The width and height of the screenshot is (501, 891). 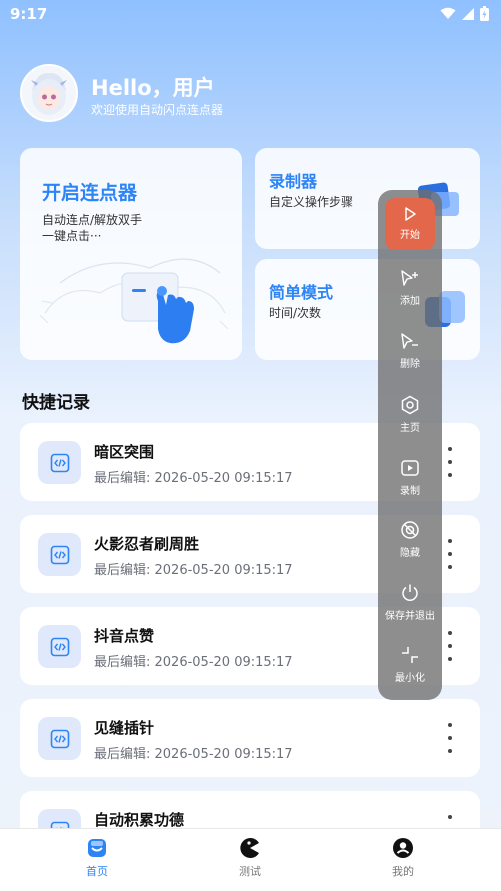 What do you see at coordinates (293, 181) in the screenshot?
I see `recorder-title: 录制器` at bounding box center [293, 181].